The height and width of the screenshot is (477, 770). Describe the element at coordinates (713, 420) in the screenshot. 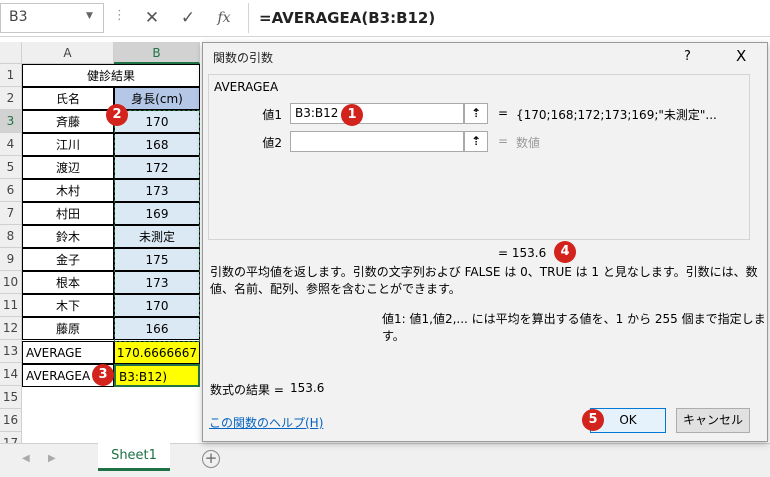

I see `cancel-button: キャンセル` at that location.